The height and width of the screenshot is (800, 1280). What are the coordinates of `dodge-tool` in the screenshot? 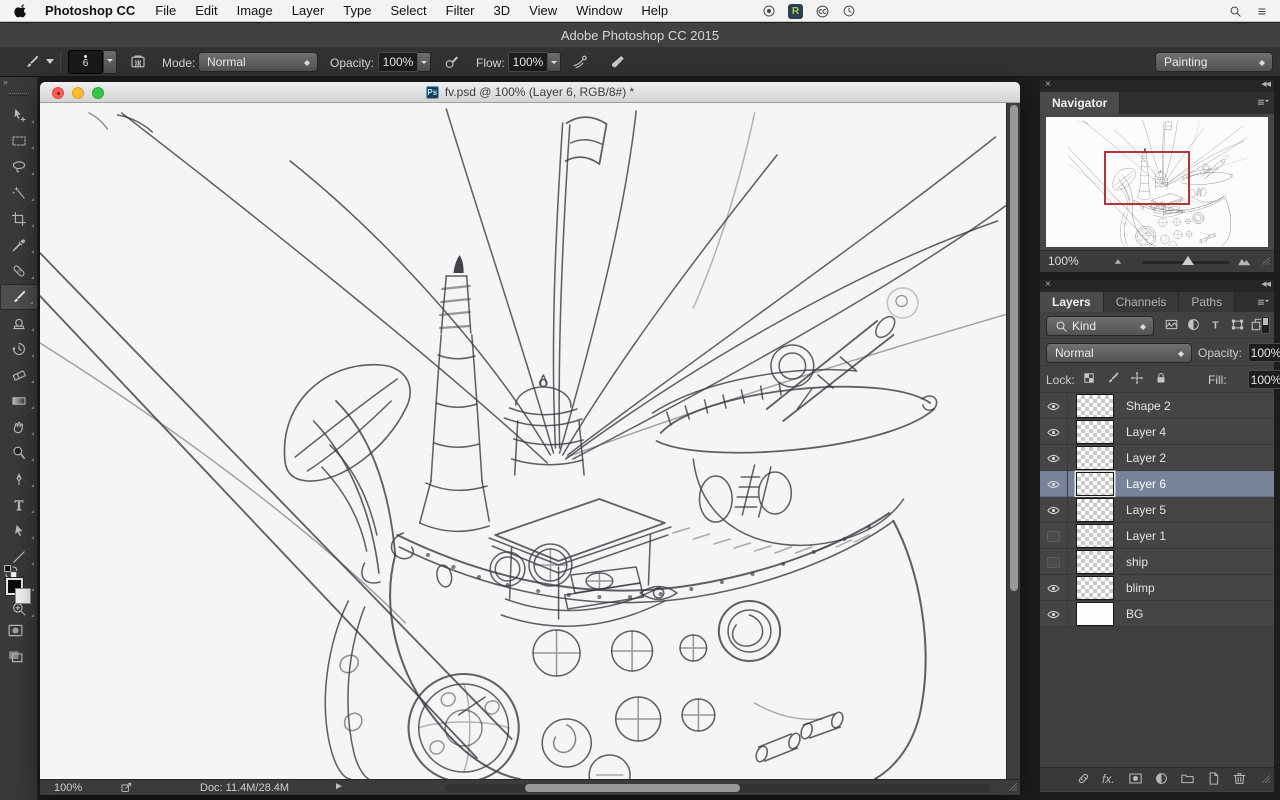 It's located at (19, 453).